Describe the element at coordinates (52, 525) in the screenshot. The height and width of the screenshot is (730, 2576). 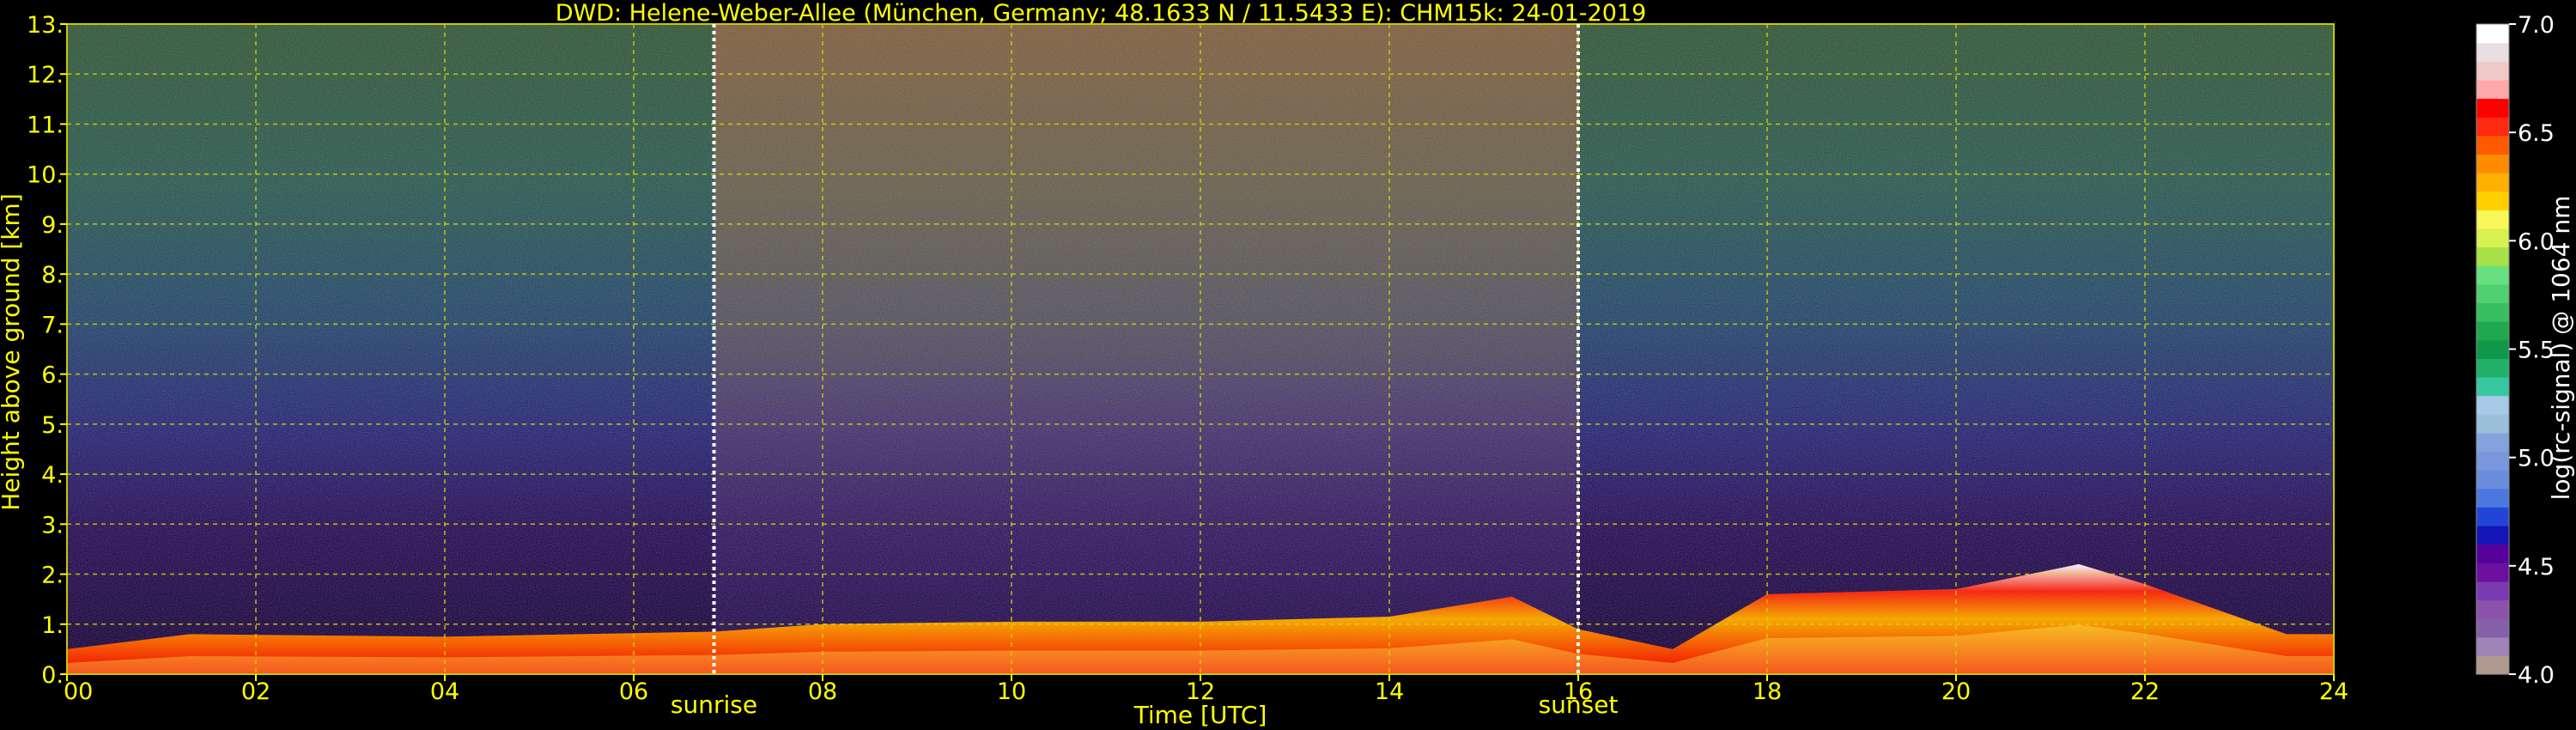
I see `y-tick-label: 3.` at that location.